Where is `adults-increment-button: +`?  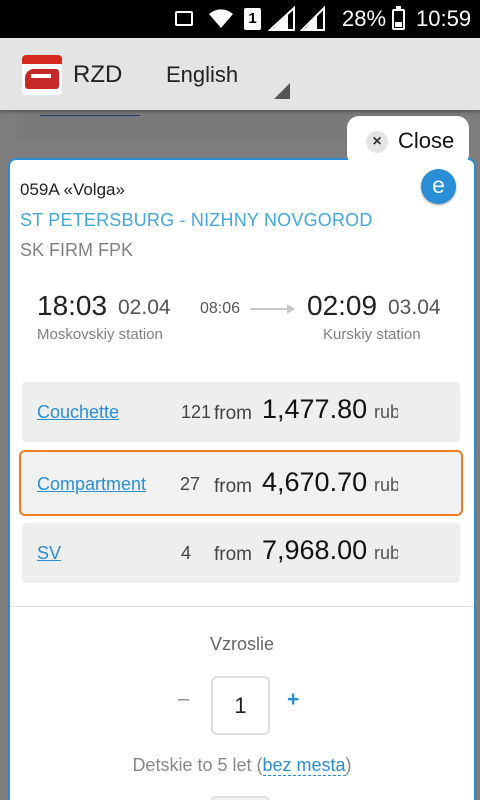 adults-increment-button: + is located at coordinates (293, 700).